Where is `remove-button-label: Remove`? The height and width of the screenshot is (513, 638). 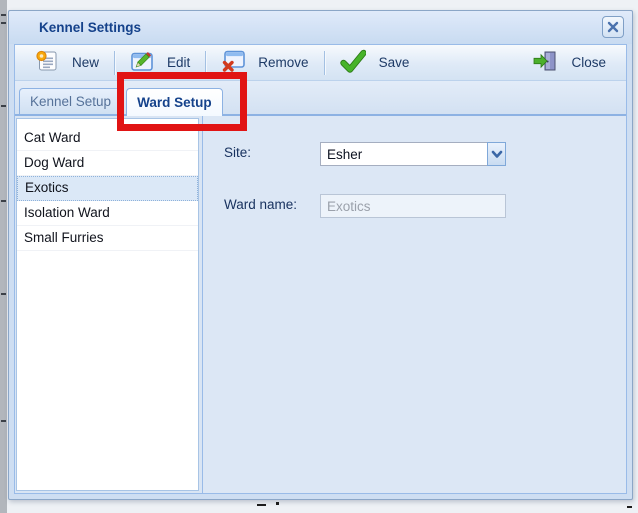
remove-button-label: Remove is located at coordinates (283, 62).